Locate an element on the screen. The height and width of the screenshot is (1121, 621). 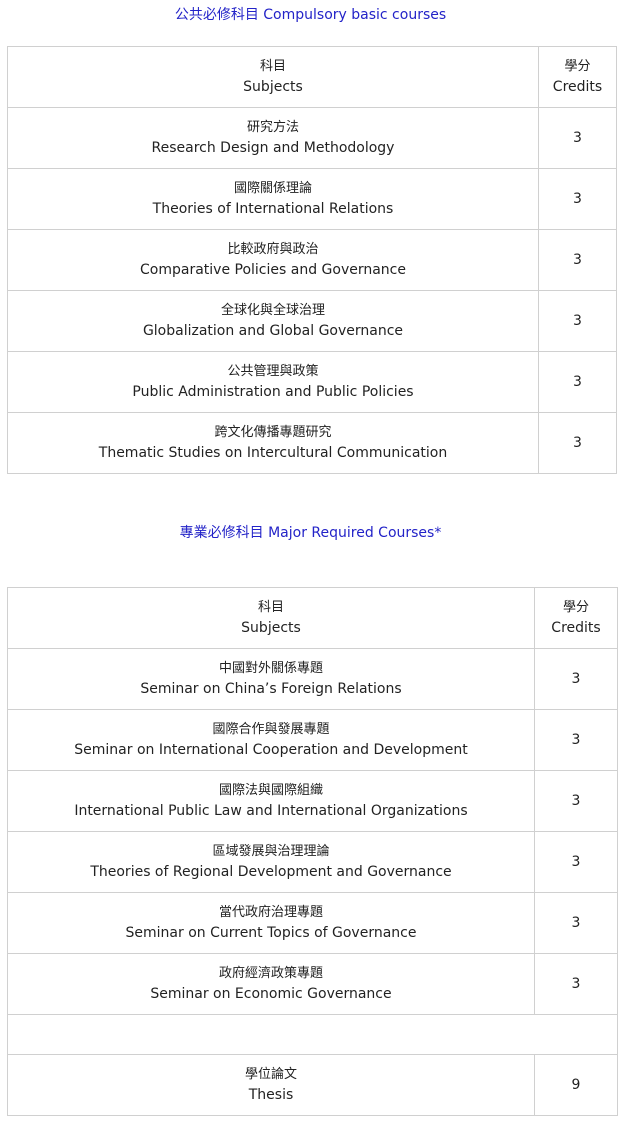
thesis-row: 學位論文 Thesis 9 is located at coordinates (312, 1085).